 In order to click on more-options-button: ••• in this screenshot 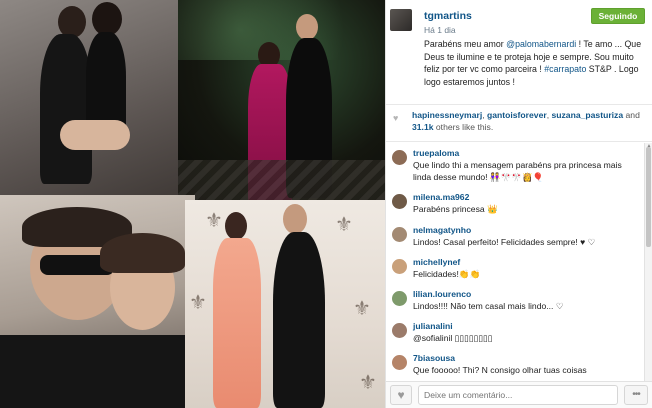, I will do `click(636, 395)`.